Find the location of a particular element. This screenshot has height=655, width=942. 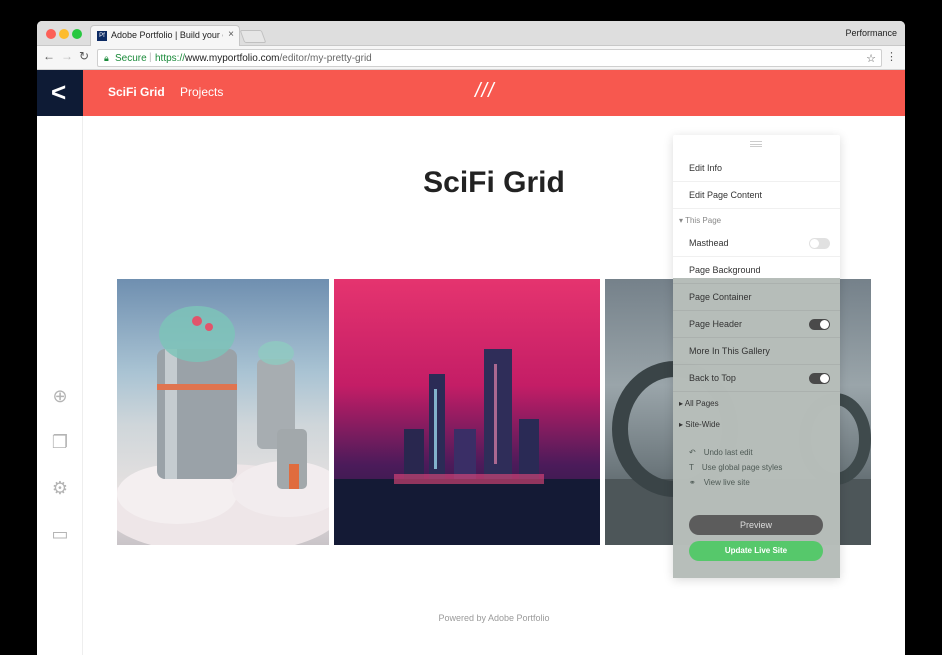

pages-stack-icon: ❐ is located at coordinates (60, 442).